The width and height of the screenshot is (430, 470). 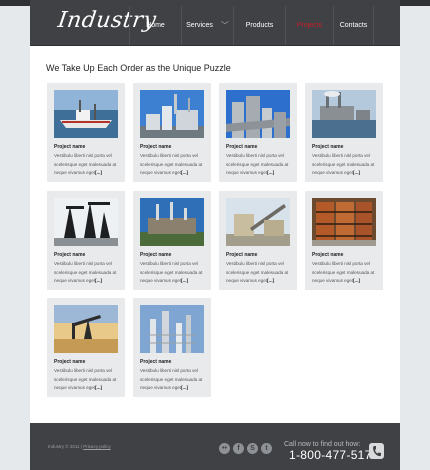 I want to click on nav-label: Contacts, so click(x=353, y=25).